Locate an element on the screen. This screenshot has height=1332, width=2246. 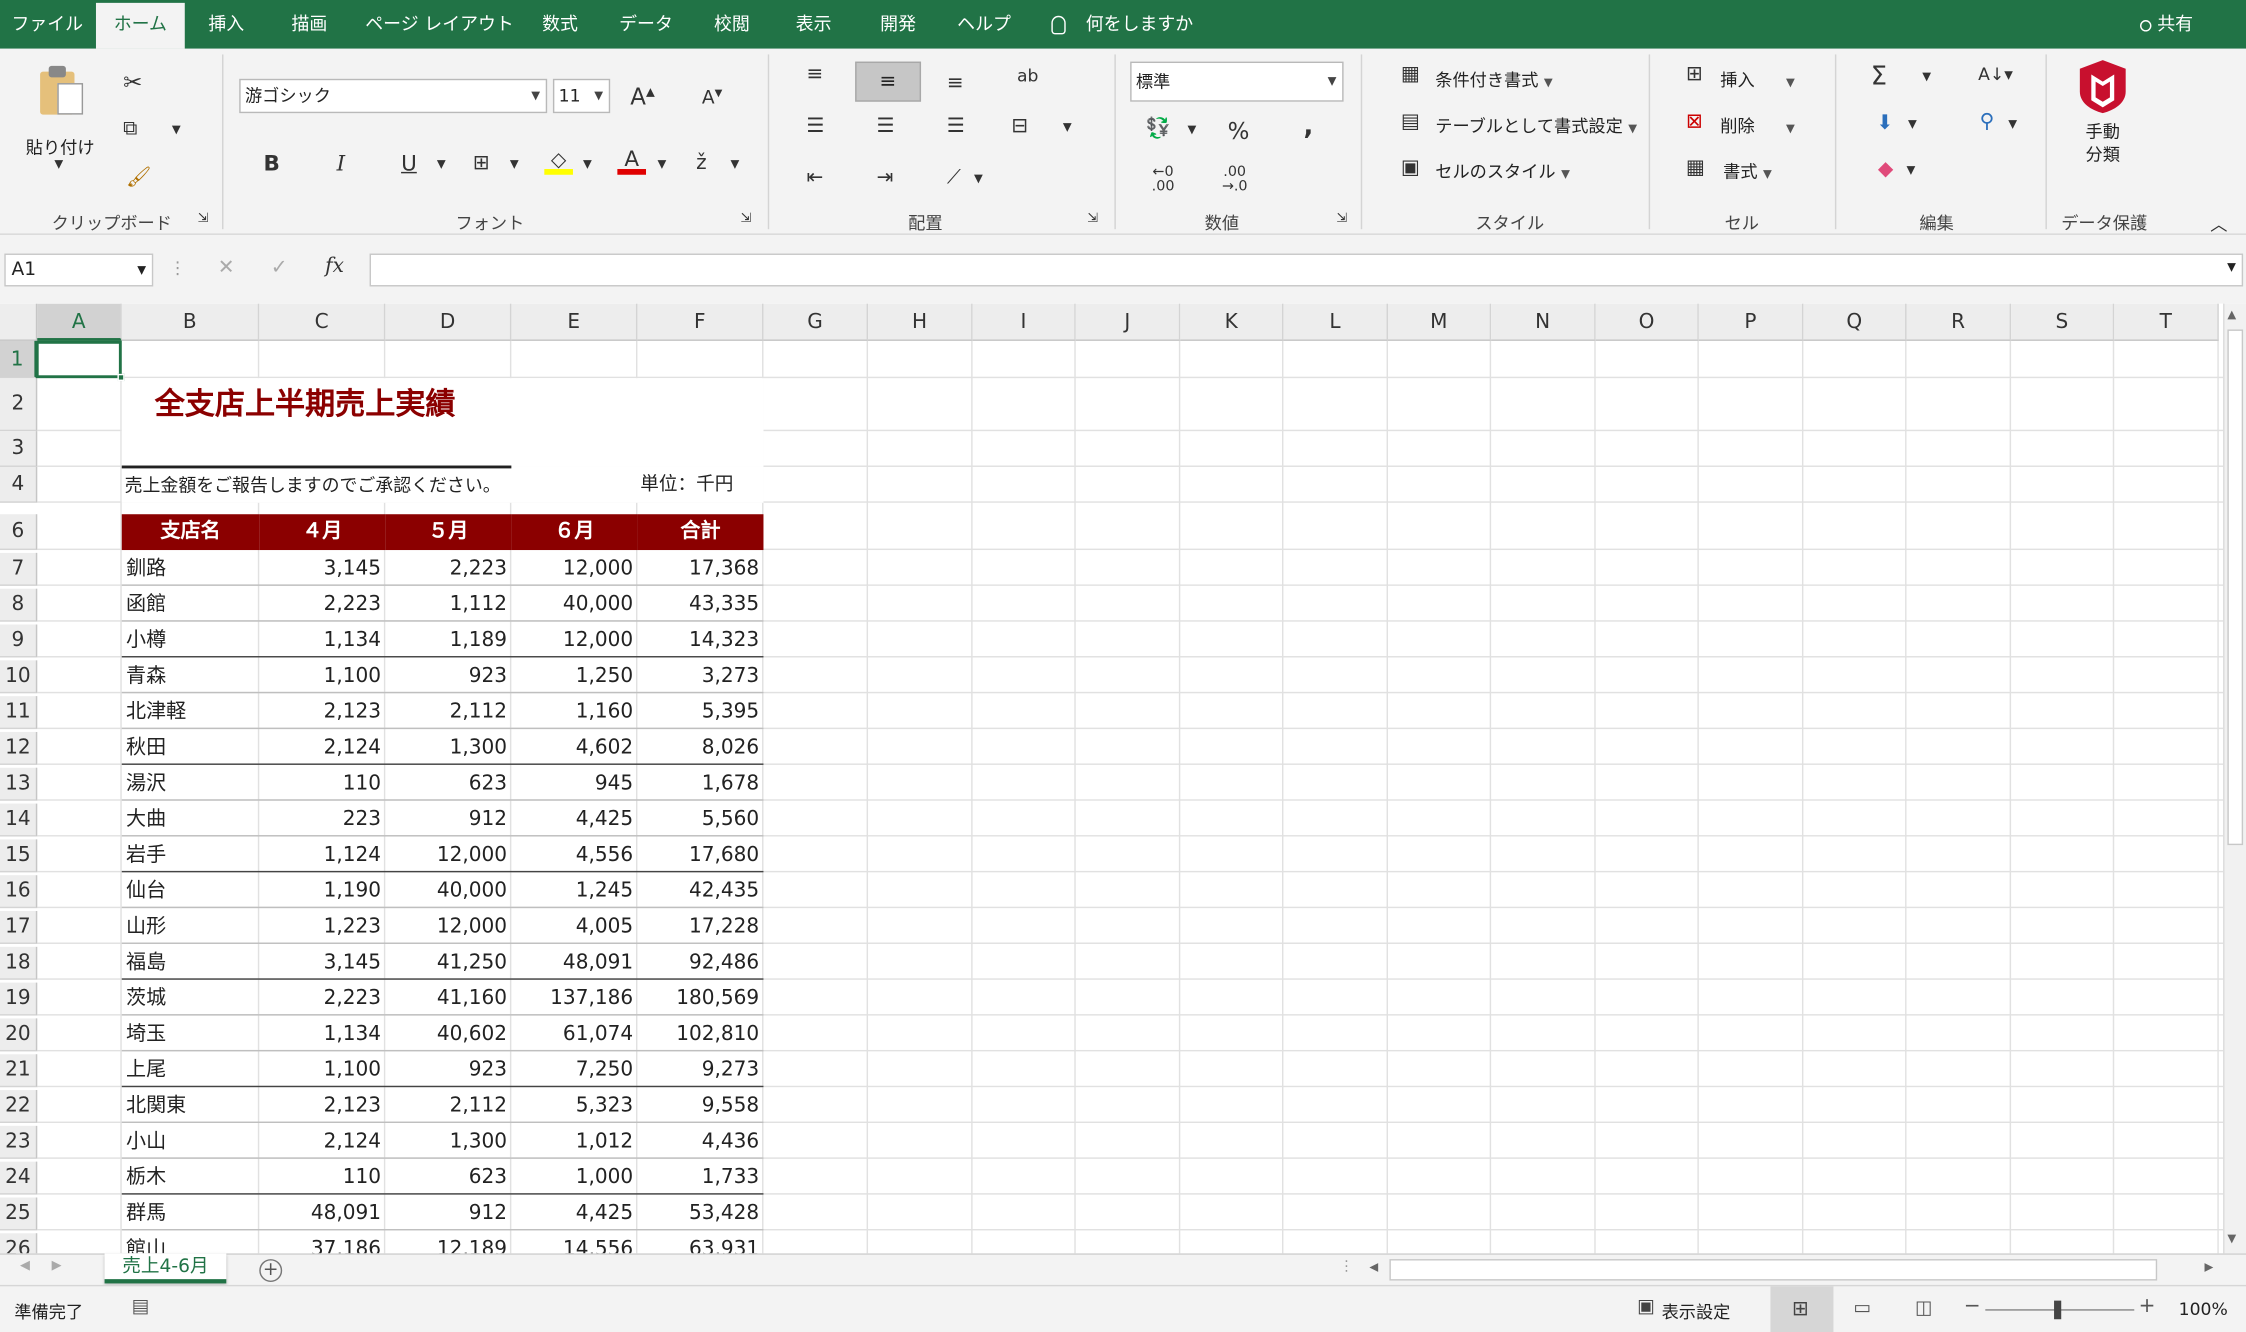
cancel-icon: ✕ is located at coordinates (226, 267).